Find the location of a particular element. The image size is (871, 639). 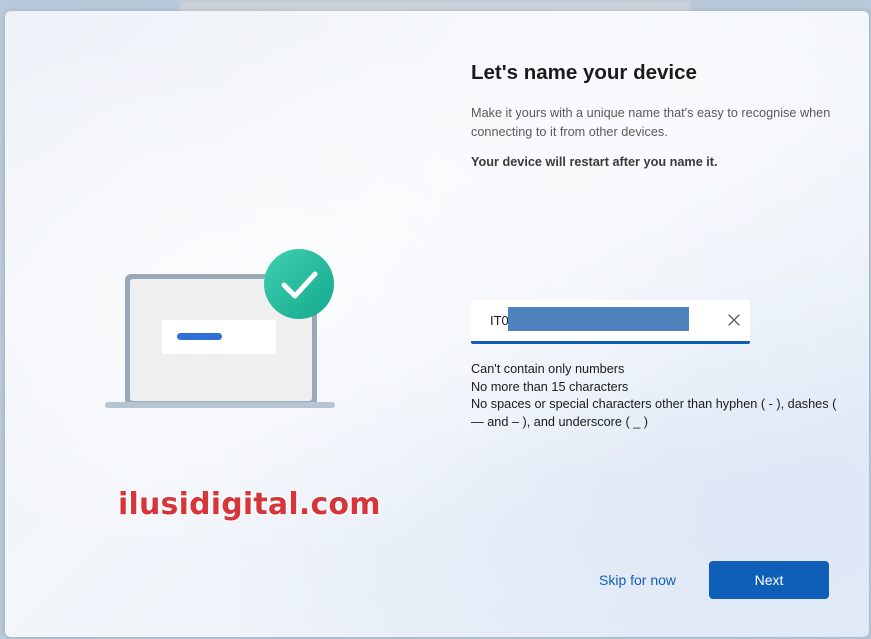

clear-input-button is located at coordinates (734, 320).